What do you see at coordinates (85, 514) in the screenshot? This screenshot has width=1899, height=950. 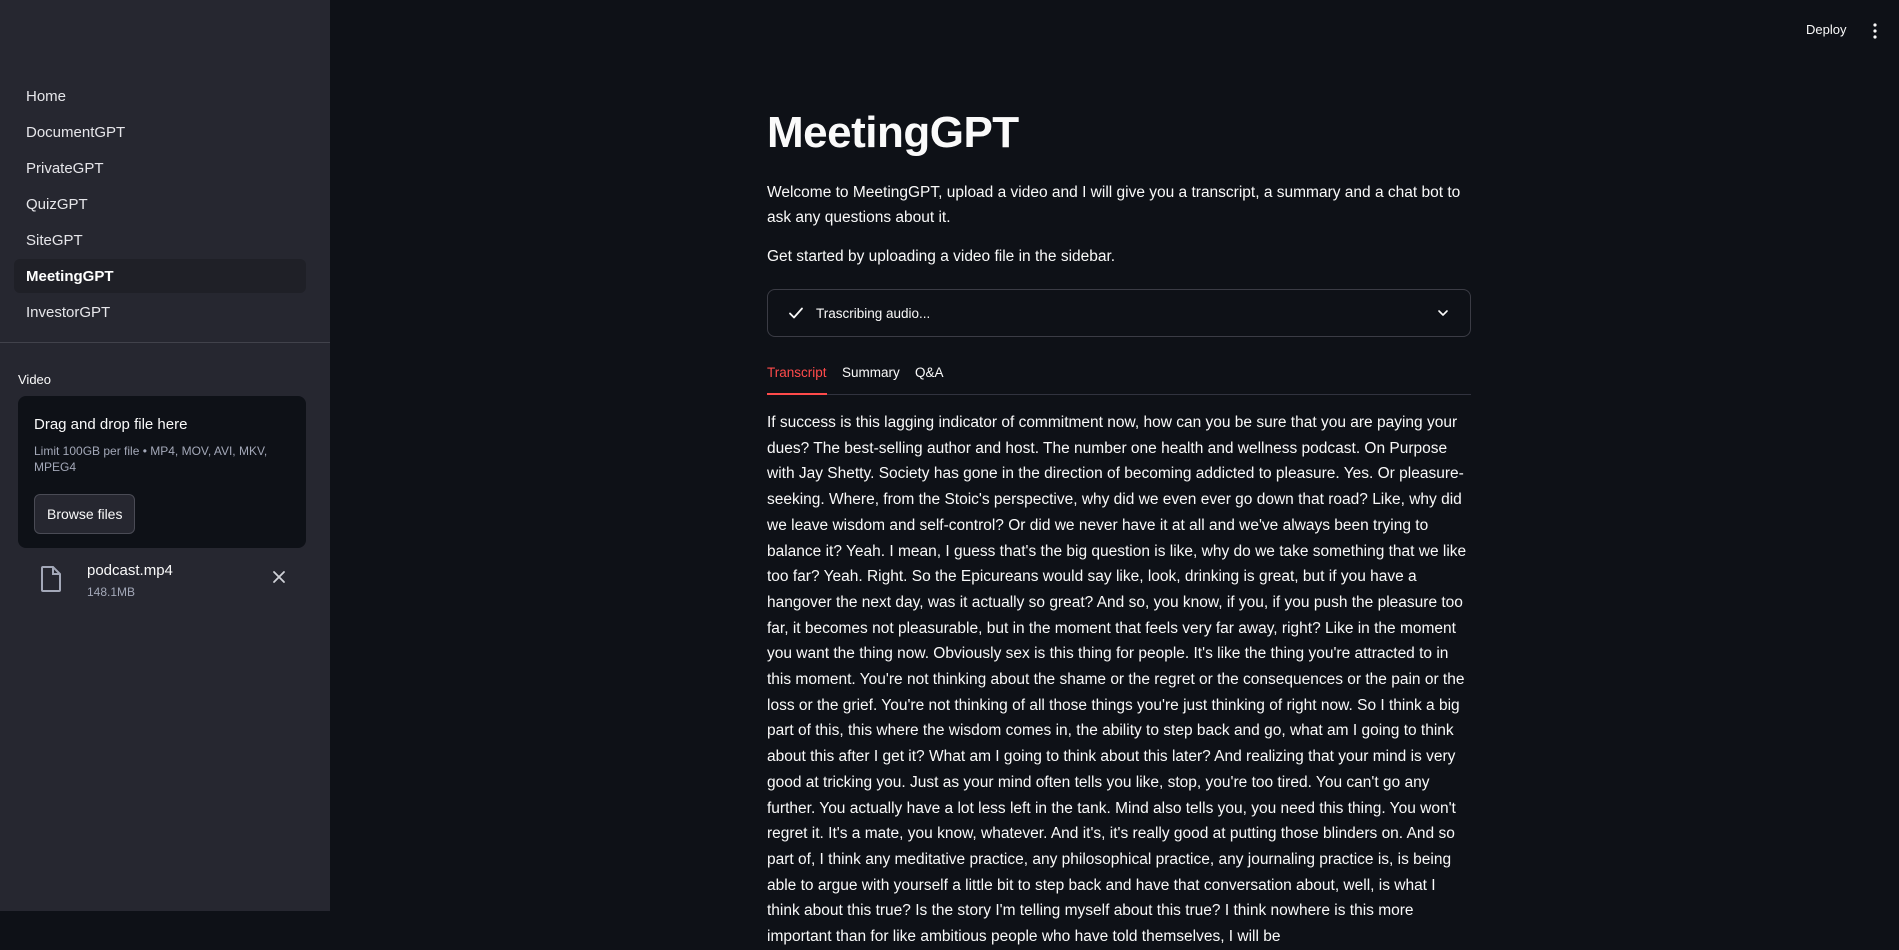 I see `browse-files-button: Browse files` at bounding box center [85, 514].